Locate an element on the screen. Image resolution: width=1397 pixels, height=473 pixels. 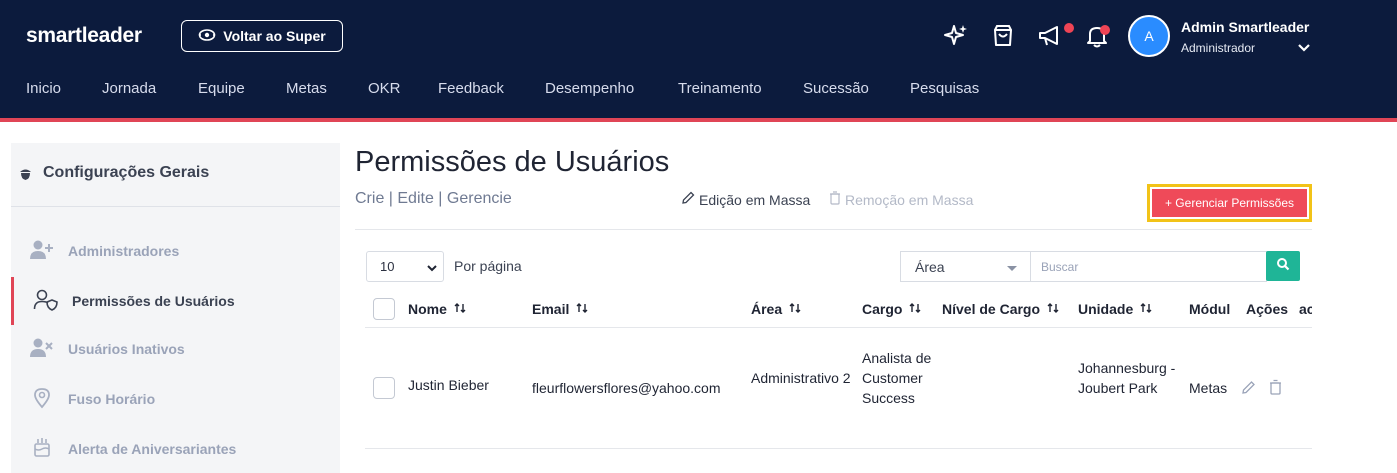
cell-modulo: Metas is located at coordinates (1208, 388).